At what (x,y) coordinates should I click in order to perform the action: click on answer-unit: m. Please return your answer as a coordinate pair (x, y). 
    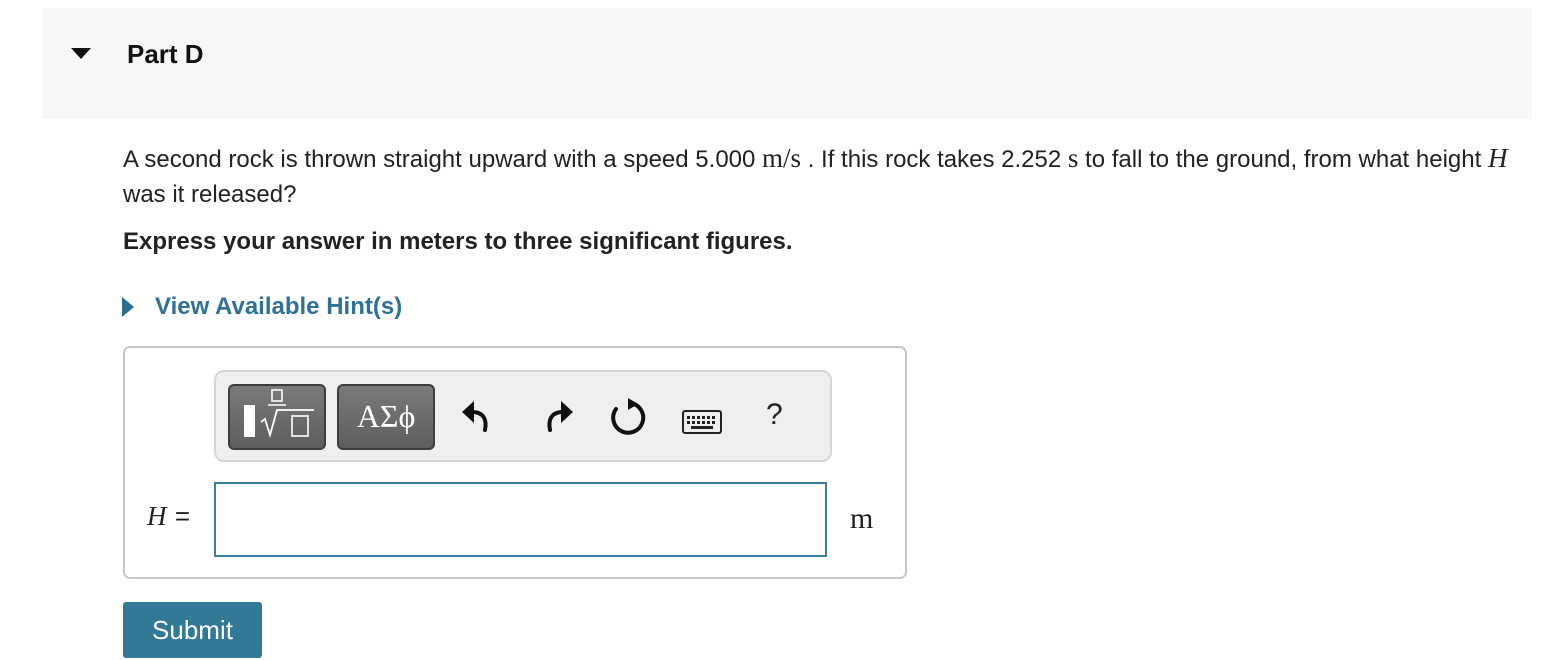
    Looking at the image, I should click on (862, 518).